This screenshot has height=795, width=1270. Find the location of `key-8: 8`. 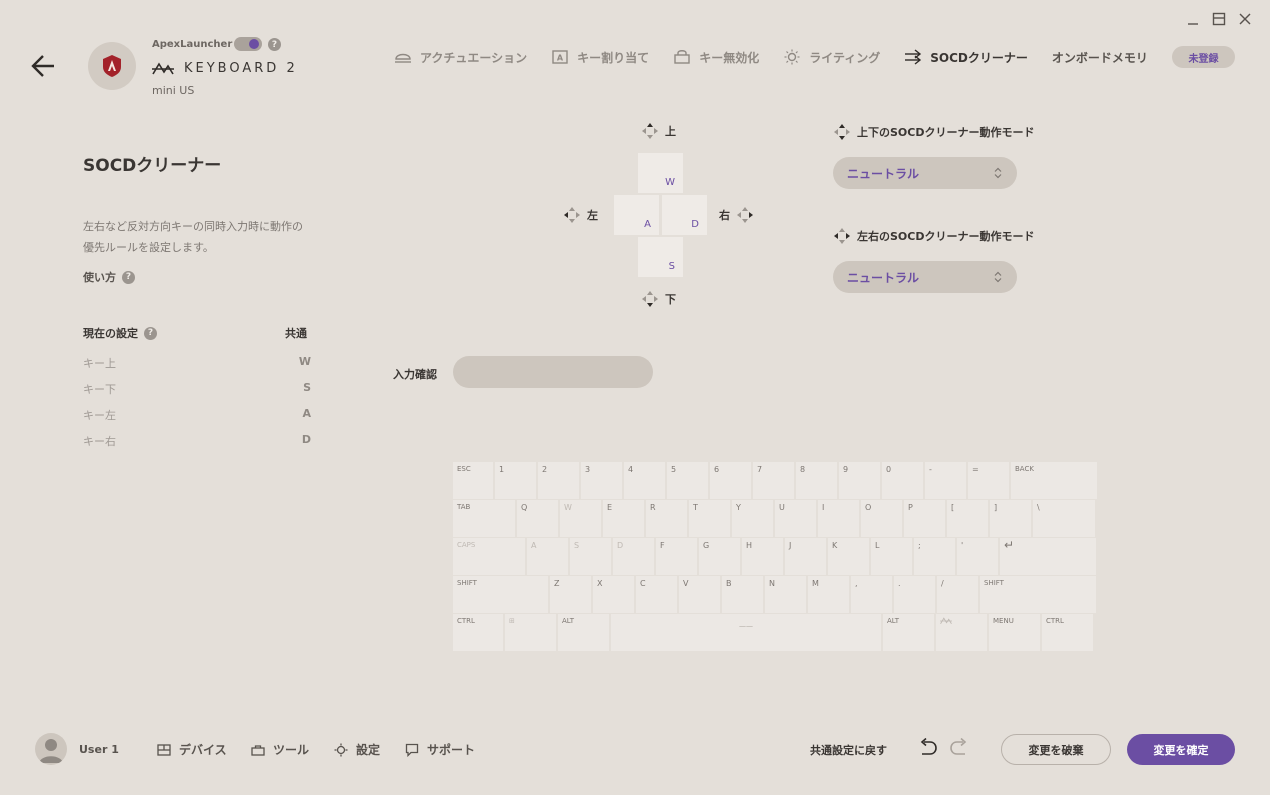

key-8: 8 is located at coordinates (816, 480).